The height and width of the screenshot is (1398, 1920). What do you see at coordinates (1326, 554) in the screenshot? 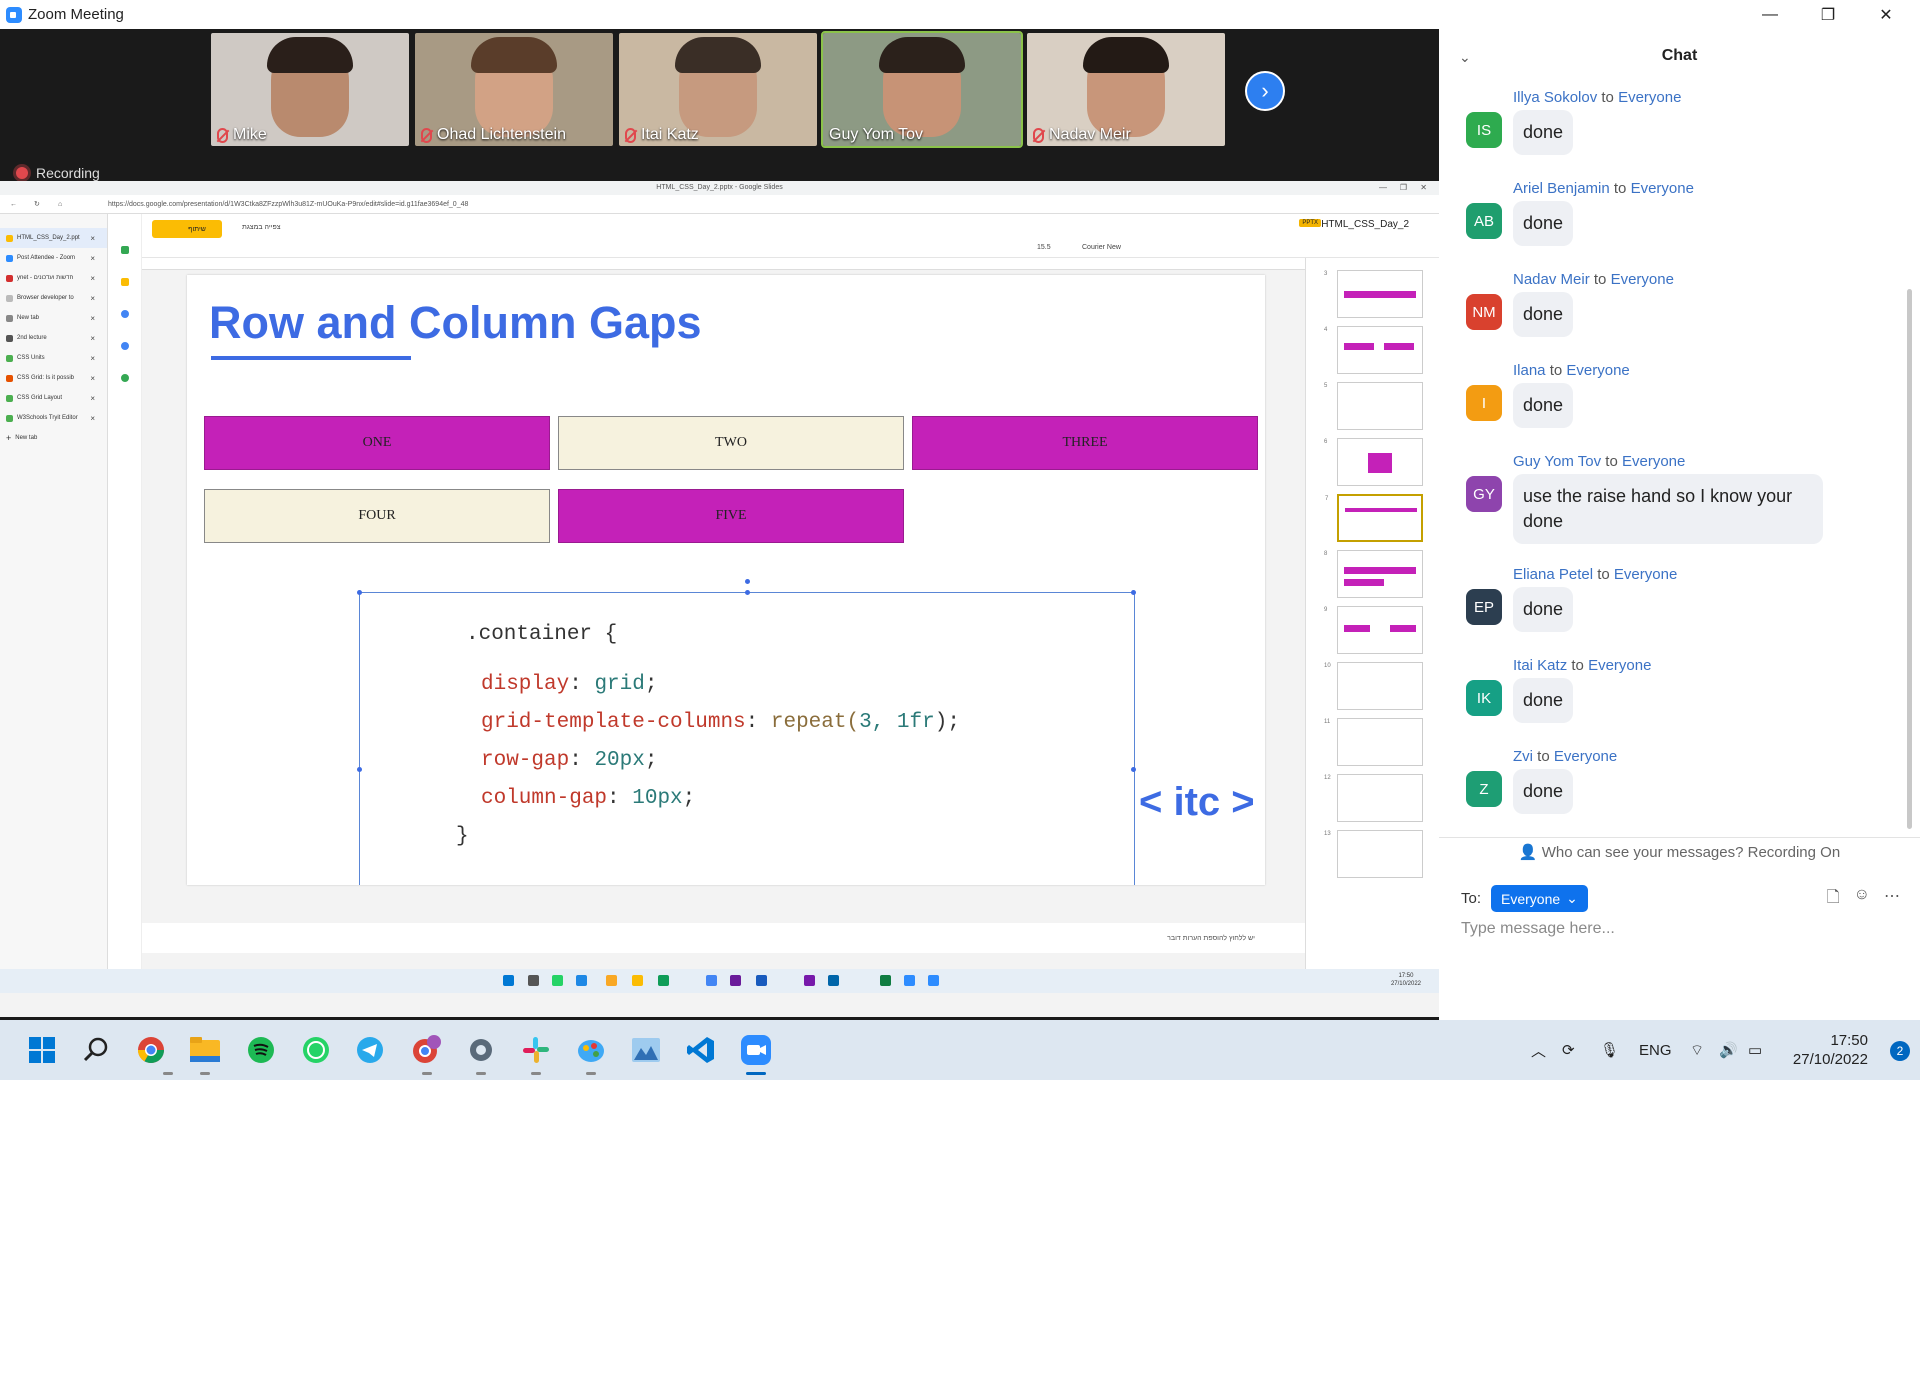
I see `slide-number: 8` at bounding box center [1326, 554].